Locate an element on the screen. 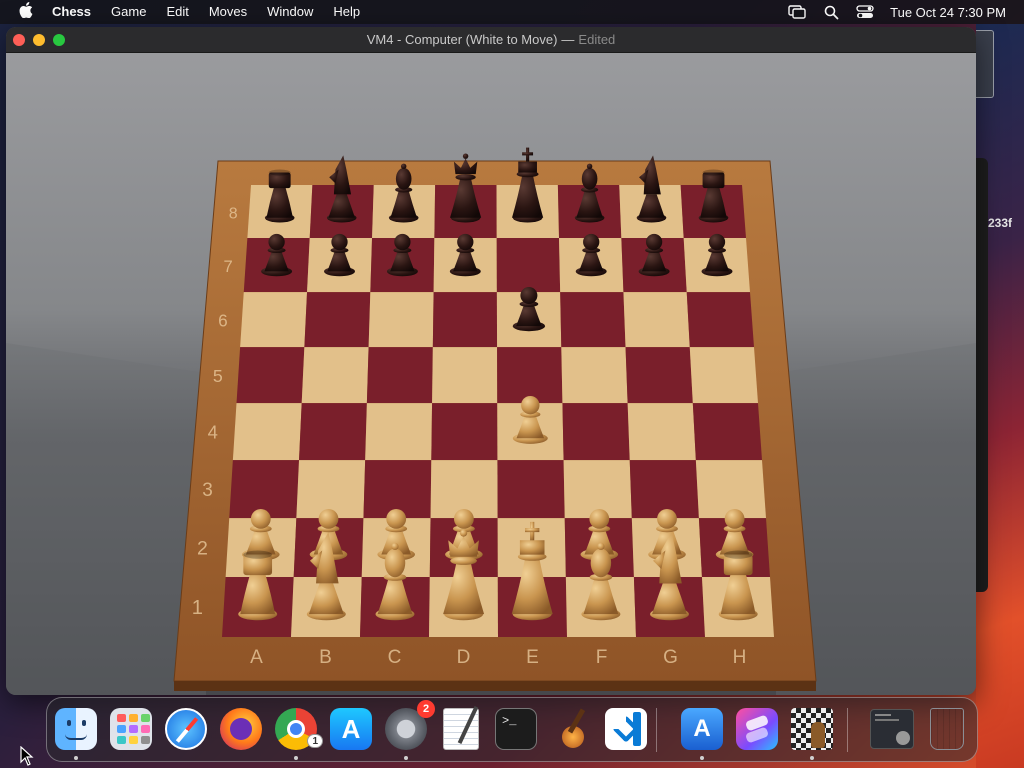  square-b6 is located at coordinates (337, 320).